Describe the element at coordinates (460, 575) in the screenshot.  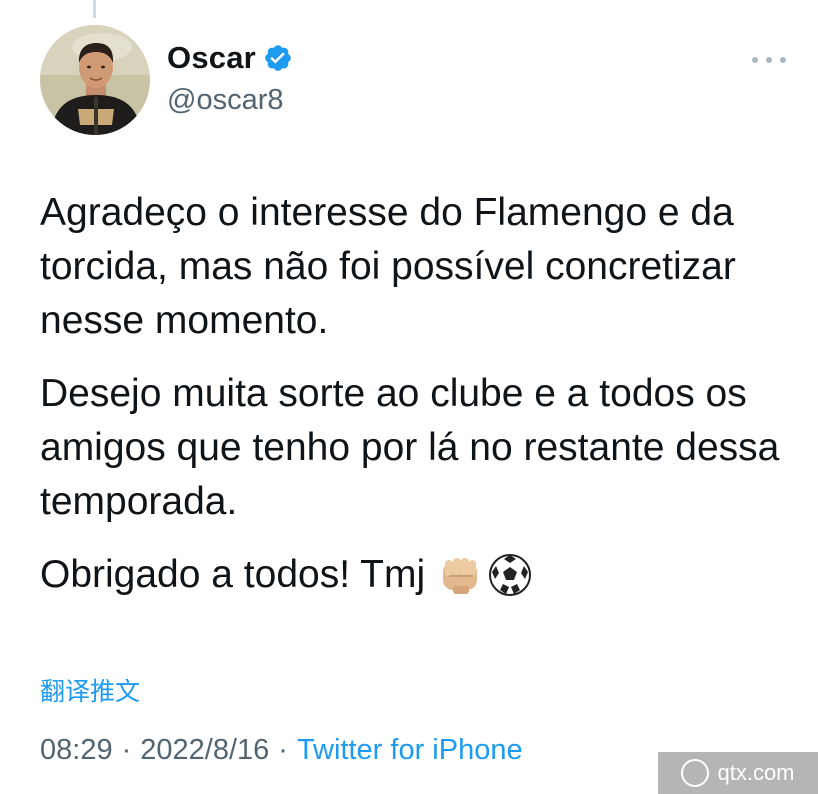
I see `fist-bump-emoji-icon` at that location.